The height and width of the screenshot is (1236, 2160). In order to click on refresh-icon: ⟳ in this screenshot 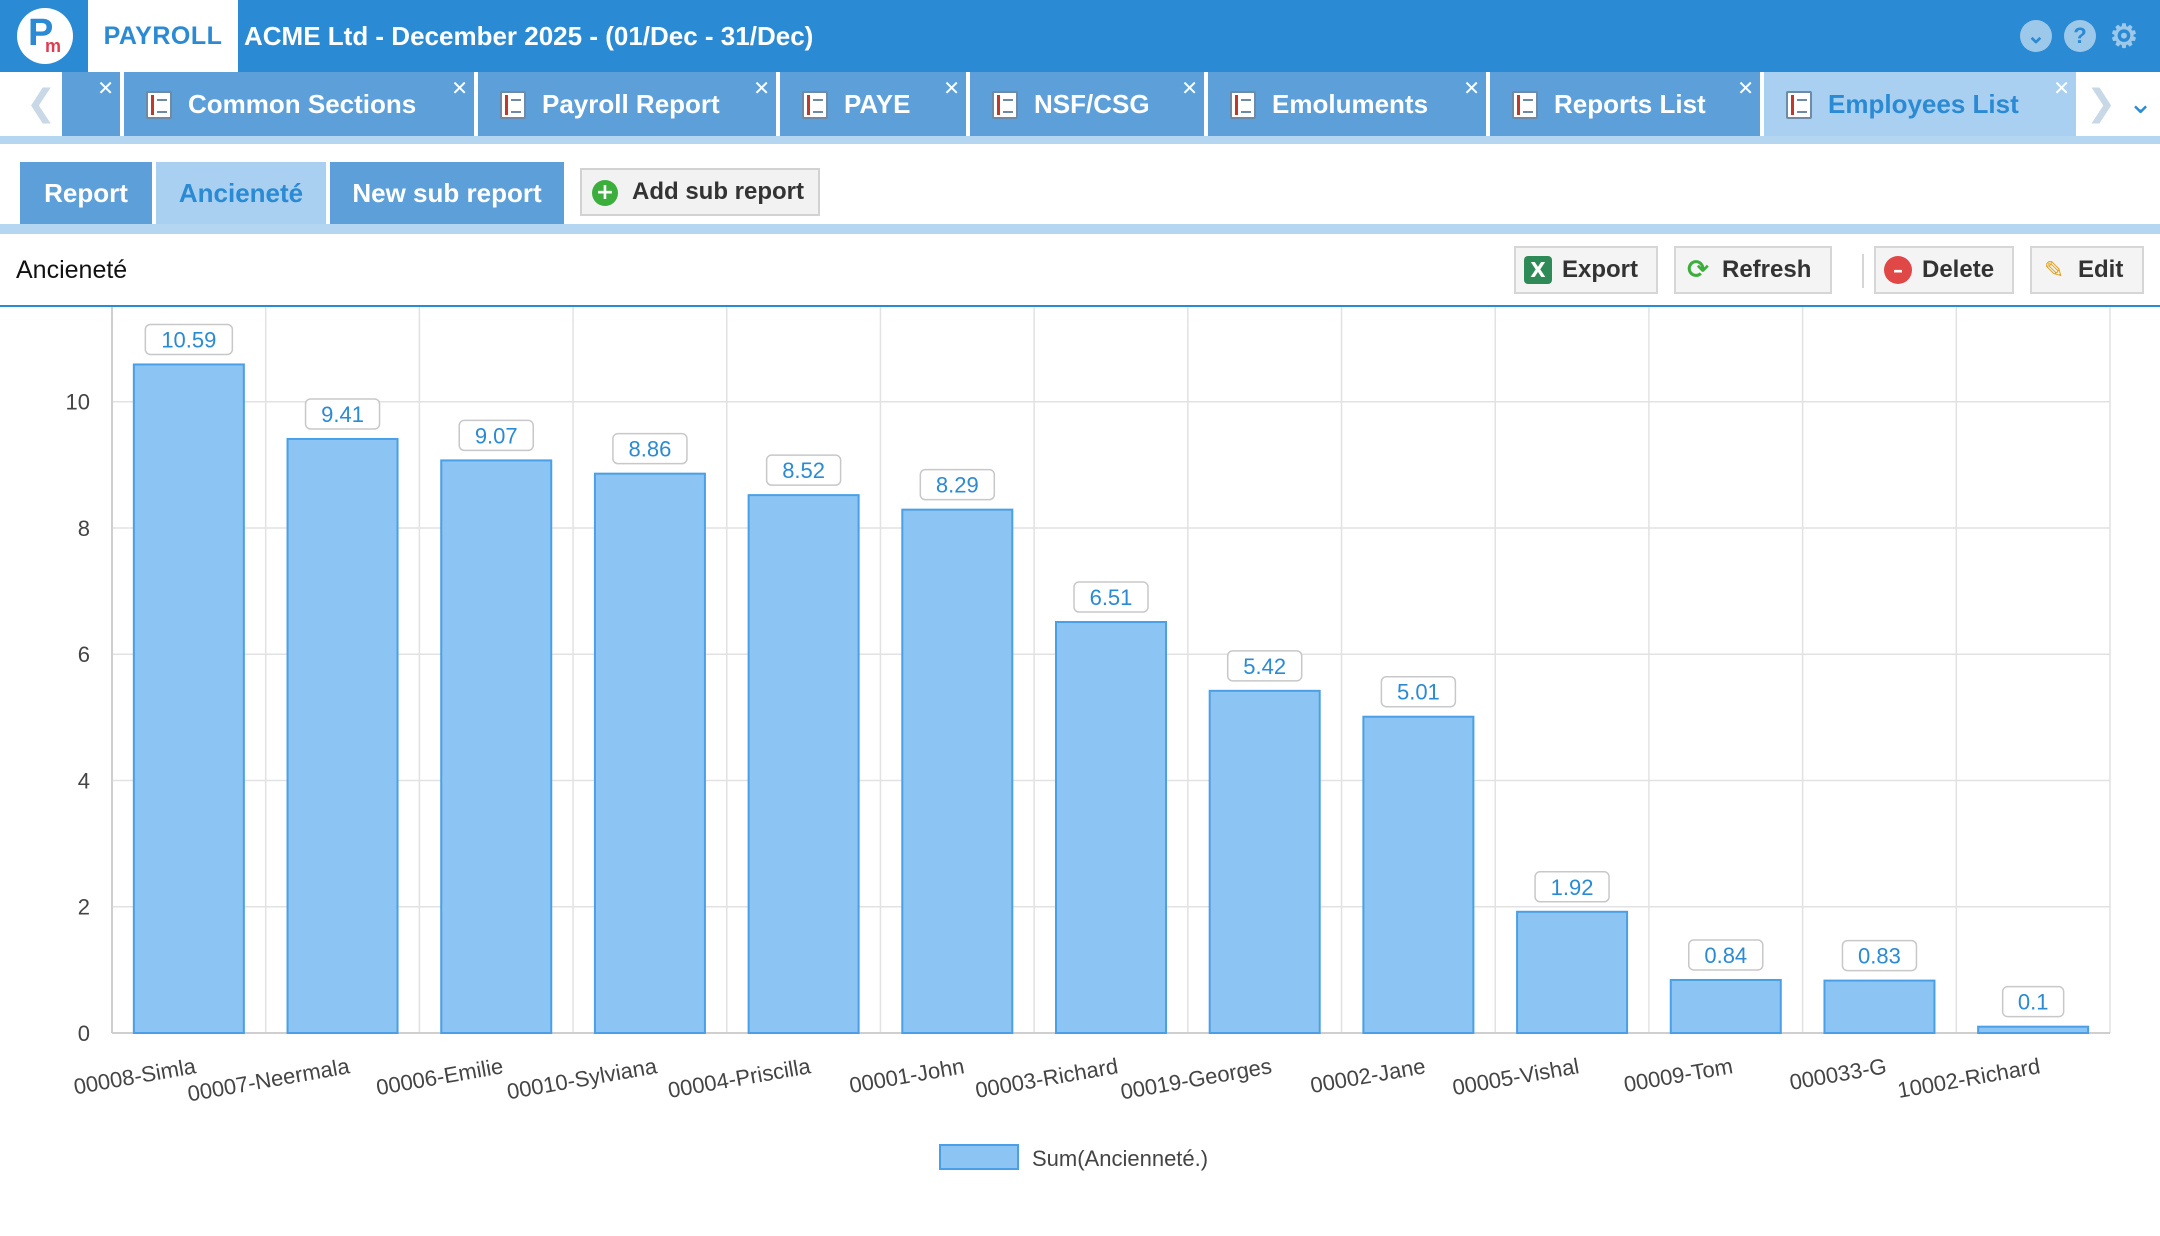, I will do `click(1698, 270)`.